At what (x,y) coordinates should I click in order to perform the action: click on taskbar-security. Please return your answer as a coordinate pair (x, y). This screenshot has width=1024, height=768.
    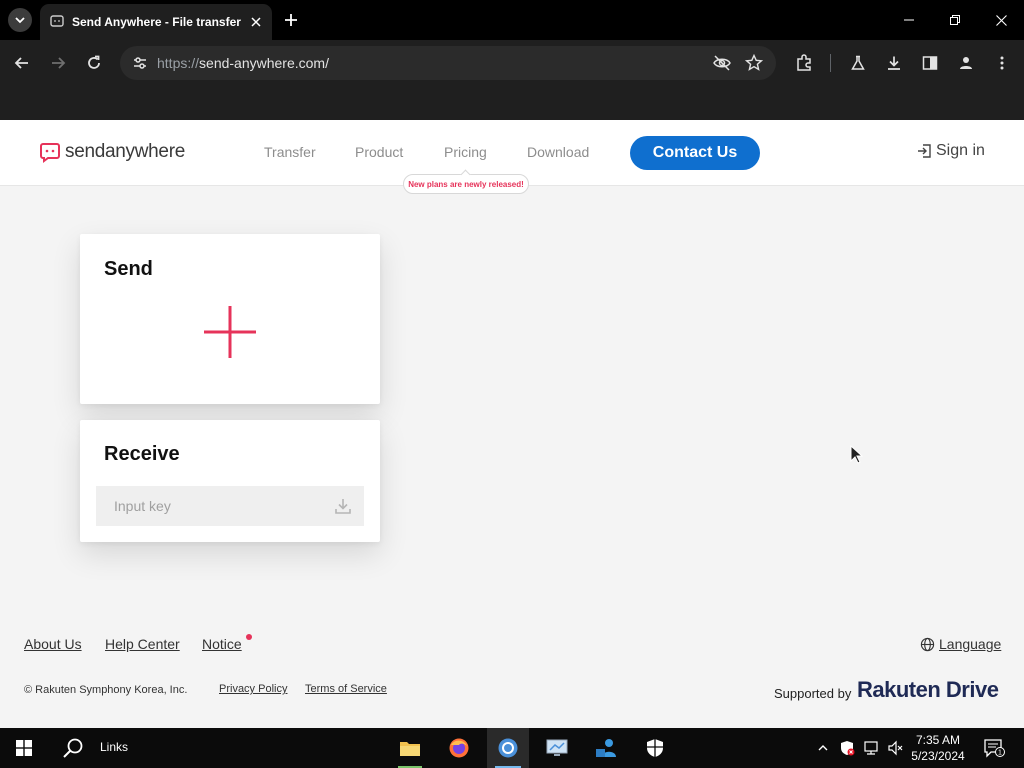
    Looking at the image, I should click on (655, 748).